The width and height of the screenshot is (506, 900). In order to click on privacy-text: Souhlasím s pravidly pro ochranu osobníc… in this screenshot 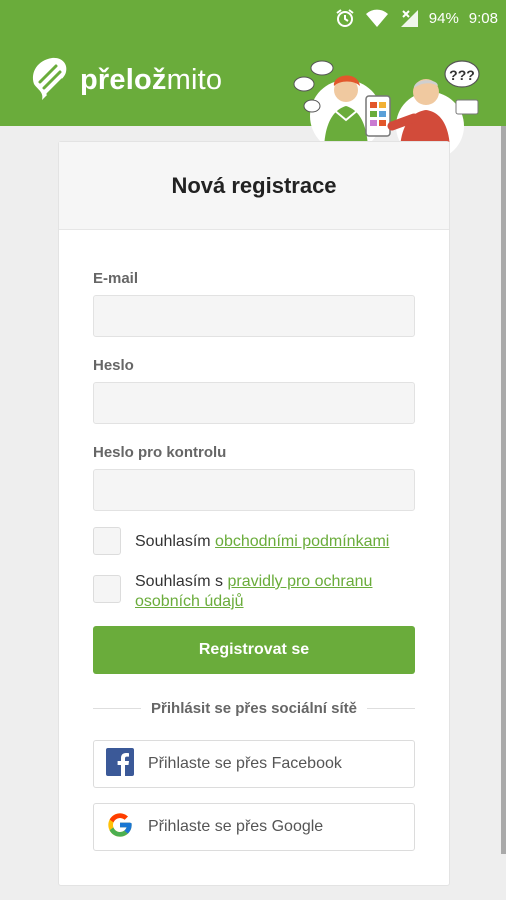, I will do `click(254, 591)`.